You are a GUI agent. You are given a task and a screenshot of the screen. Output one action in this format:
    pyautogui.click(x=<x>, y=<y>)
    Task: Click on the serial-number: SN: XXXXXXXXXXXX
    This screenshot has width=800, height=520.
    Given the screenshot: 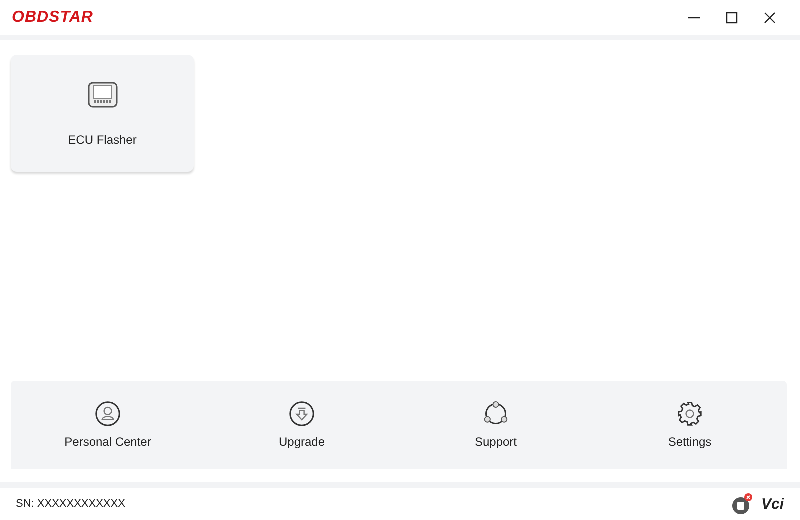 What is the action you would take?
    pyautogui.click(x=71, y=504)
    